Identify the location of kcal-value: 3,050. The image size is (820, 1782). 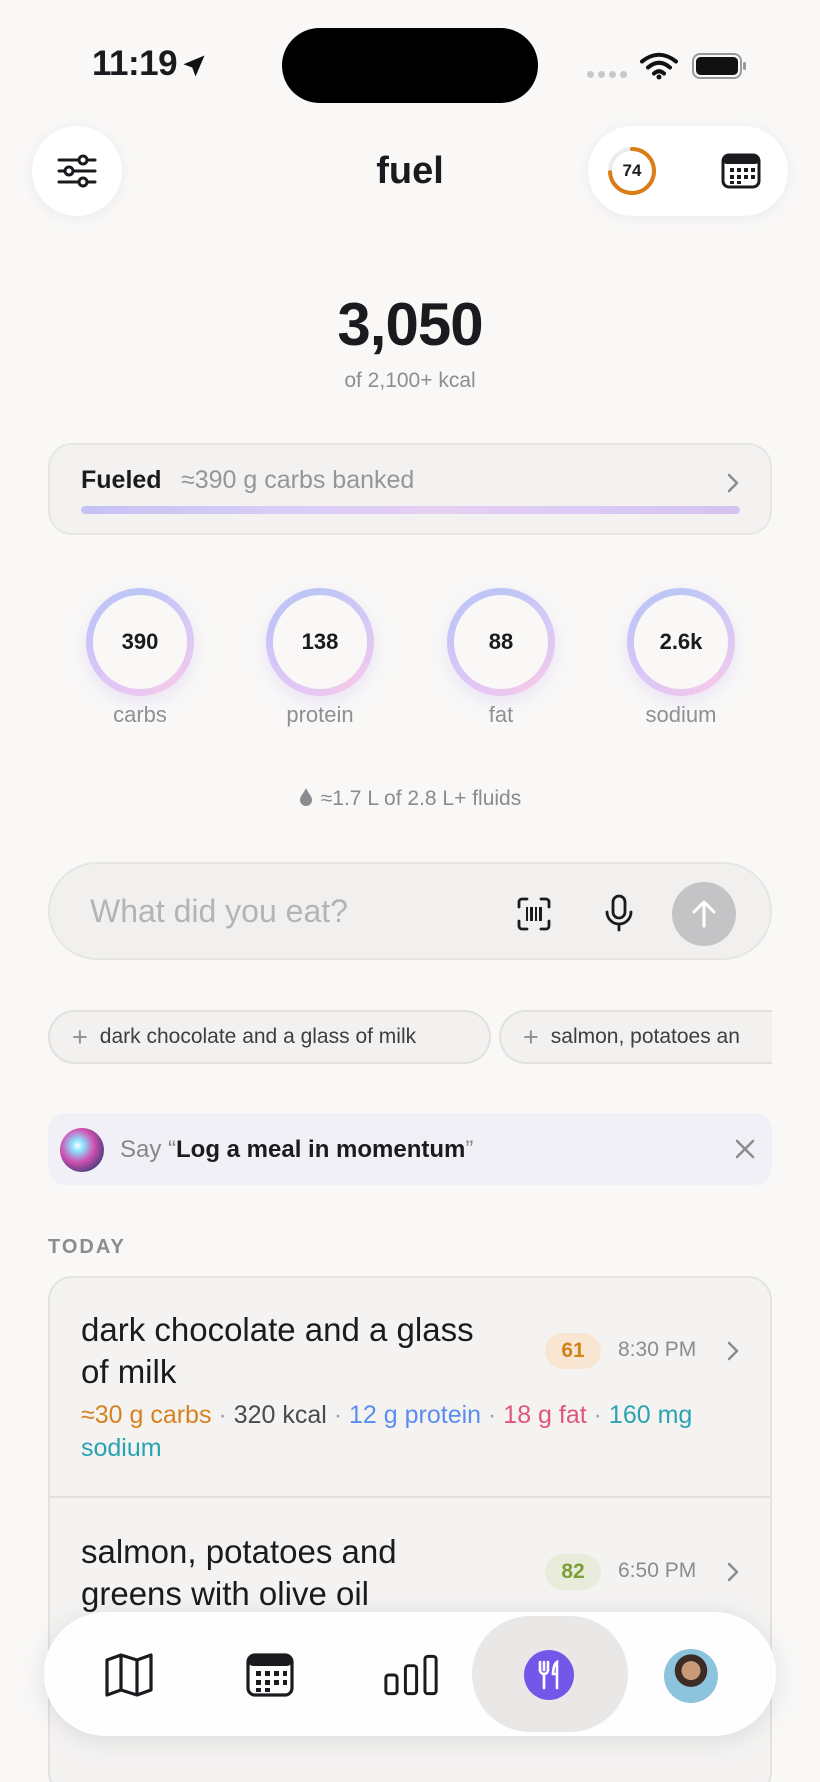
(410, 324).